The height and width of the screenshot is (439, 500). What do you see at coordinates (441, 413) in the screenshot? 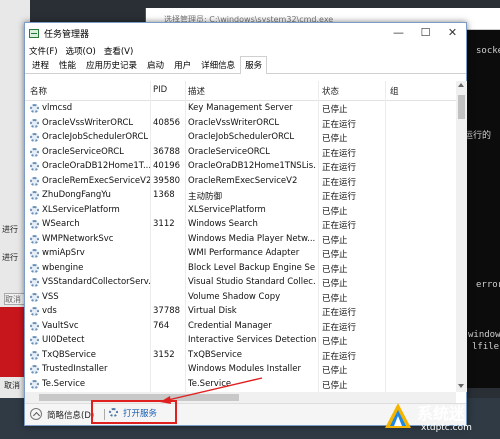
I see `watermark-title: 系统迷` at bounding box center [441, 413].